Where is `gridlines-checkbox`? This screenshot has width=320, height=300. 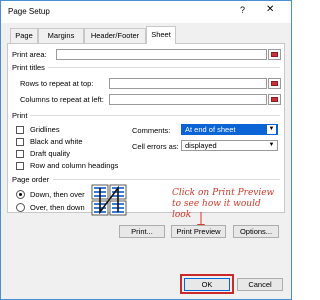
gridlines-checkbox is located at coordinates (20, 130).